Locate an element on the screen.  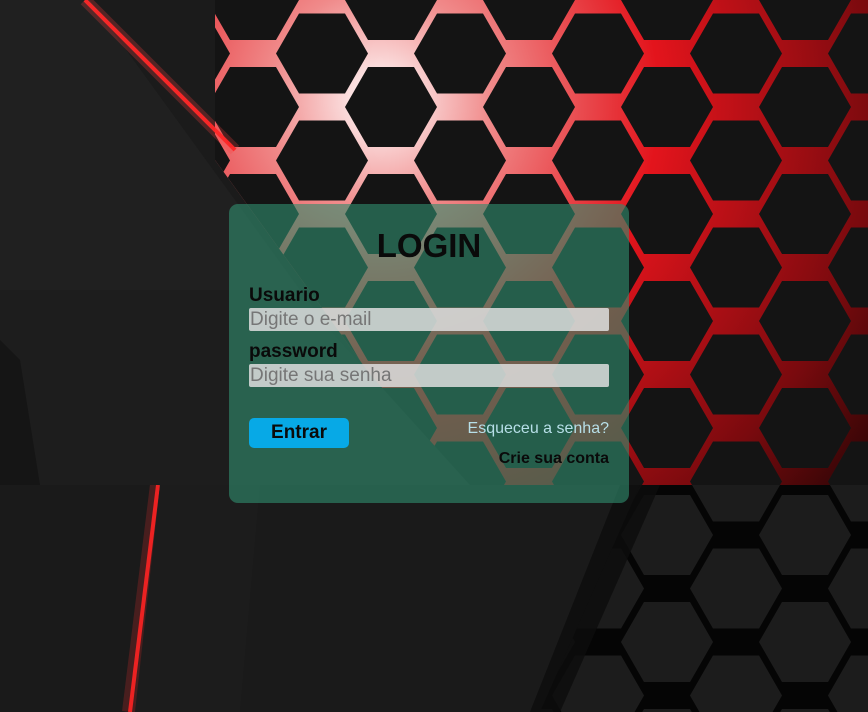
username-label: Usuario is located at coordinates (284, 295).